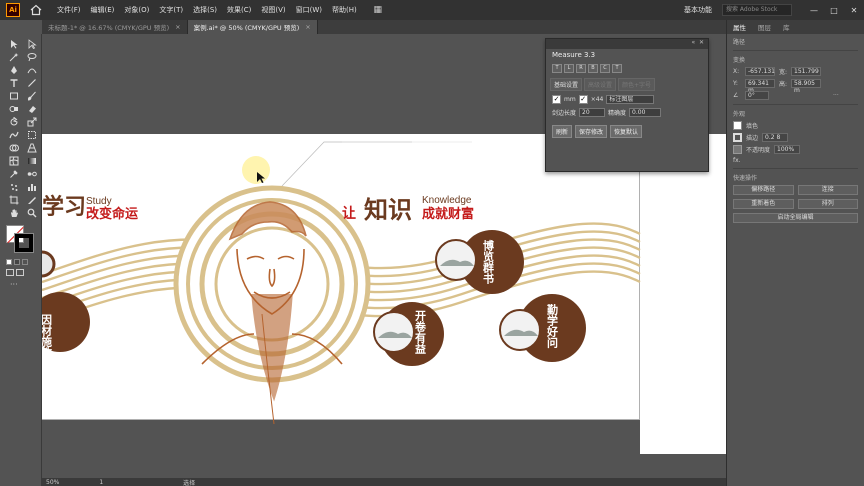  I want to click on measure-action-button: 恢复默认, so click(626, 131).